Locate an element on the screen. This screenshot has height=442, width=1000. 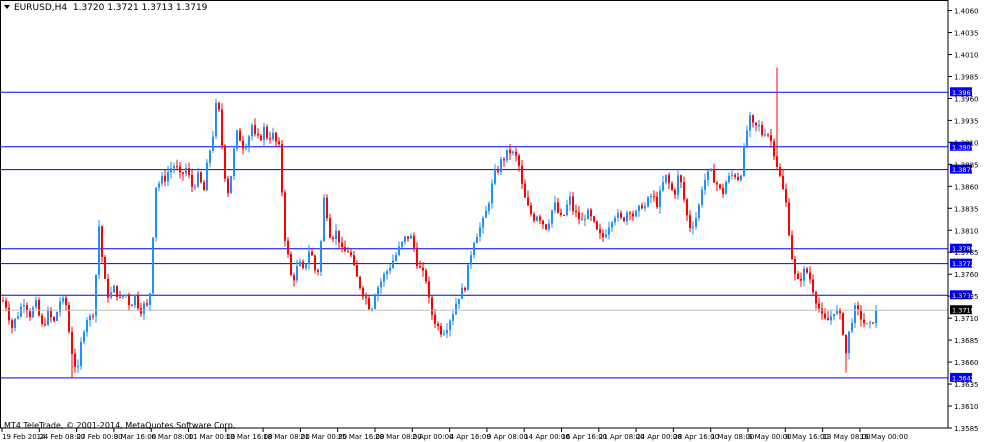
price-tick-label: 1.3810 is located at coordinates (966, 231).